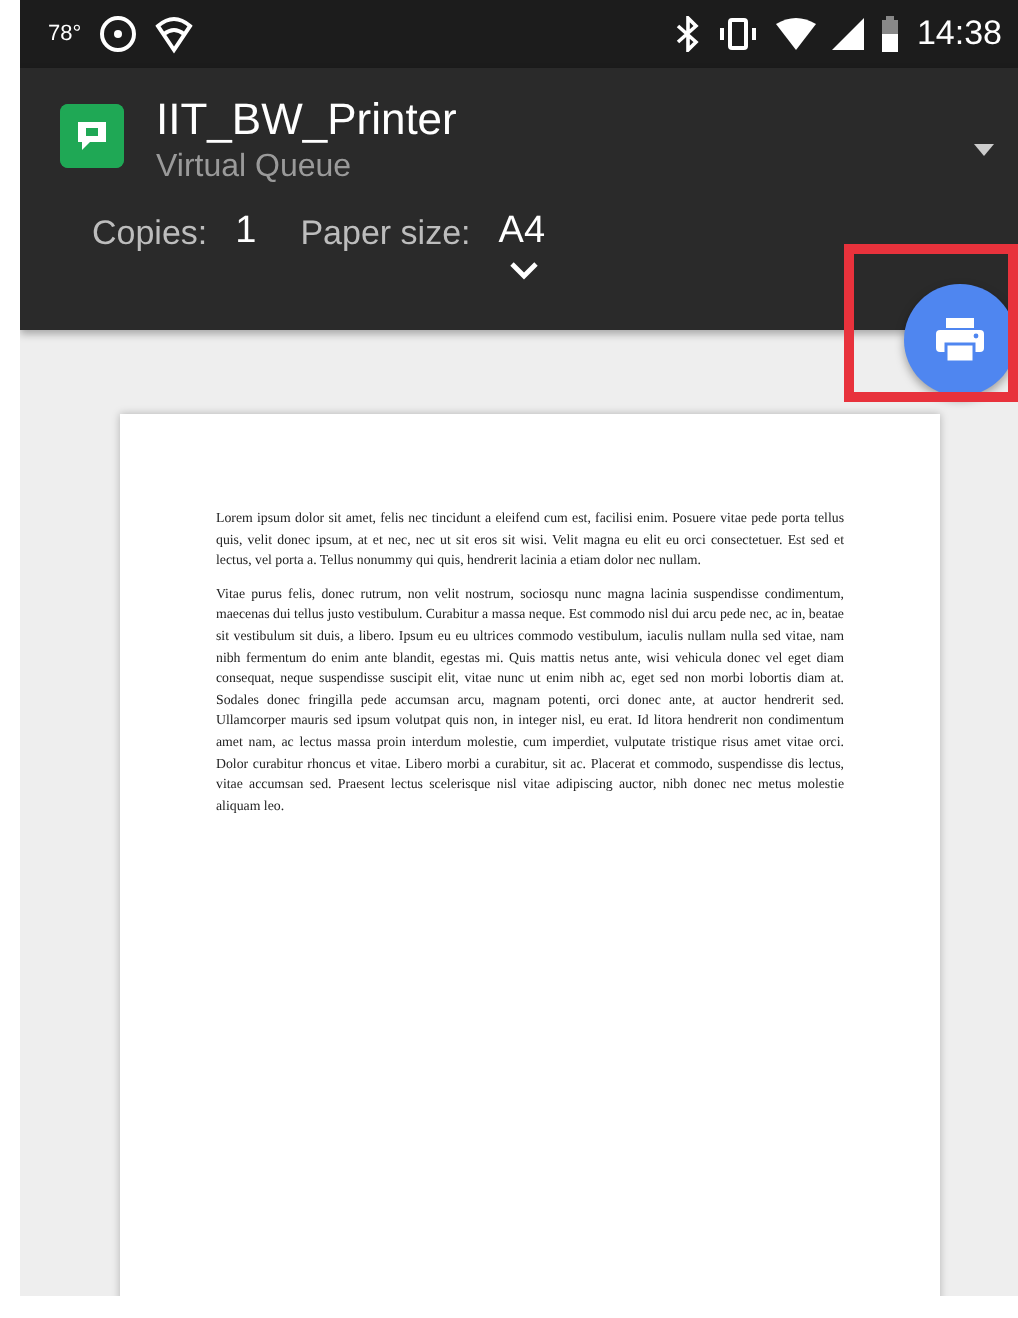  I want to click on bluetooth-icon, so click(688, 34).